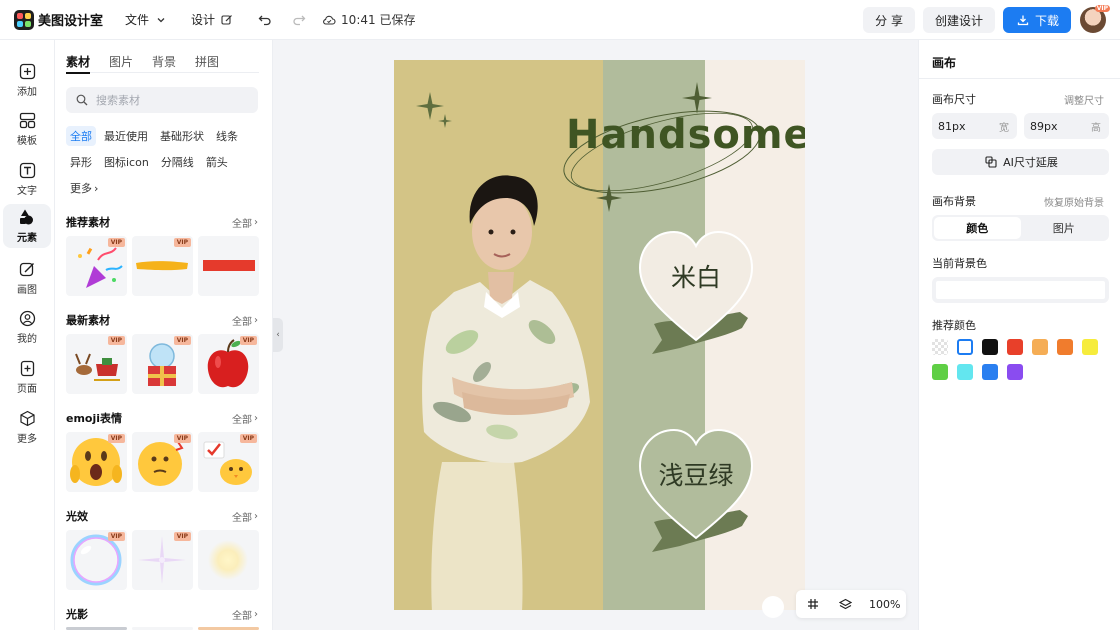 This screenshot has height=630, width=1120. I want to click on rail-item-more: 更多, so click(27, 427).